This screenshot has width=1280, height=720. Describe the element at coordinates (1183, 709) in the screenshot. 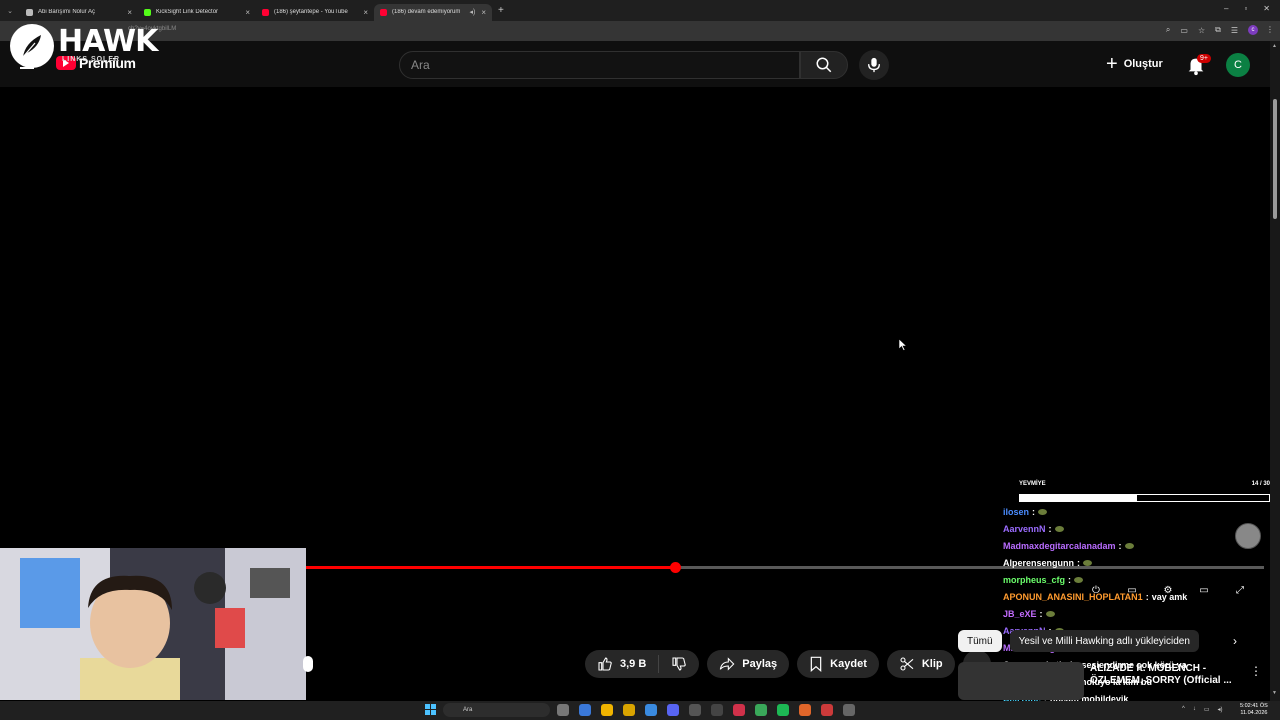

I see `tray-chevron-icon: ^` at that location.